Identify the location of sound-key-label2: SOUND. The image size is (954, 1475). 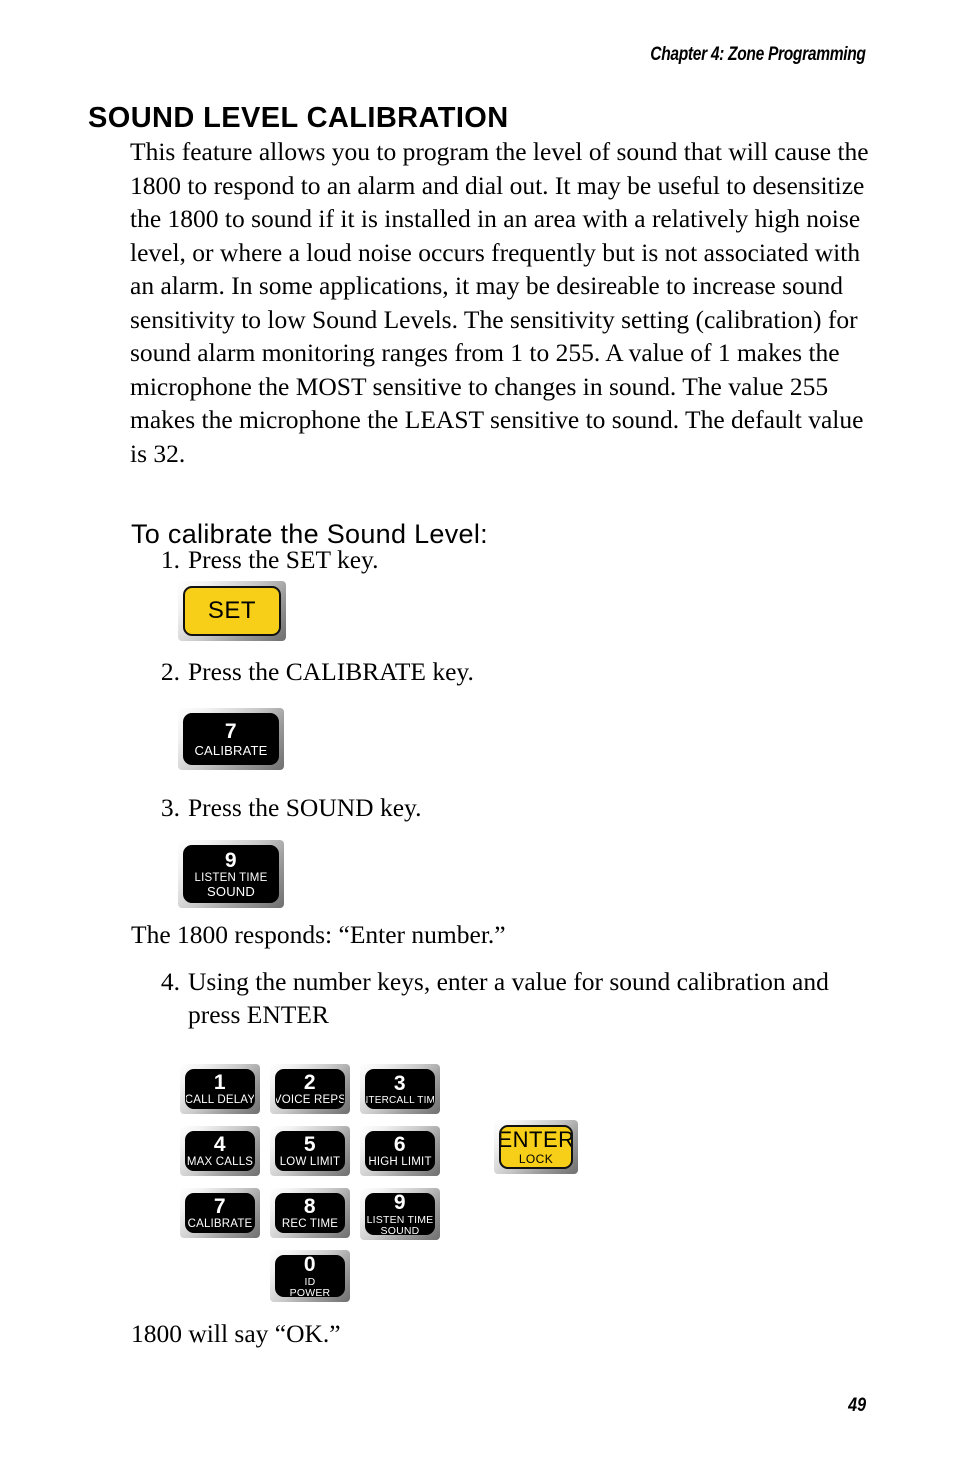
(231, 891).